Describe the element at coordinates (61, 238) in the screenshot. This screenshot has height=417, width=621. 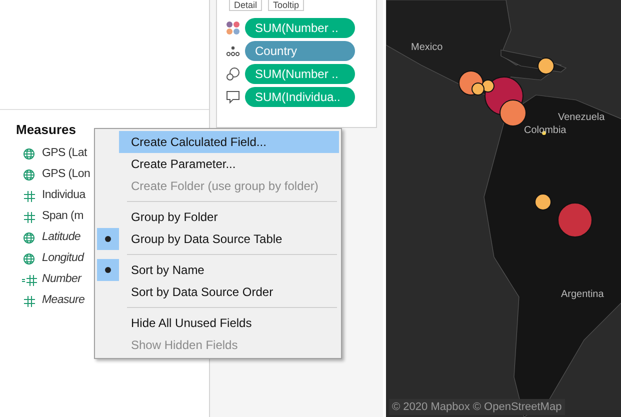
I see `field-item: Latitude` at that location.